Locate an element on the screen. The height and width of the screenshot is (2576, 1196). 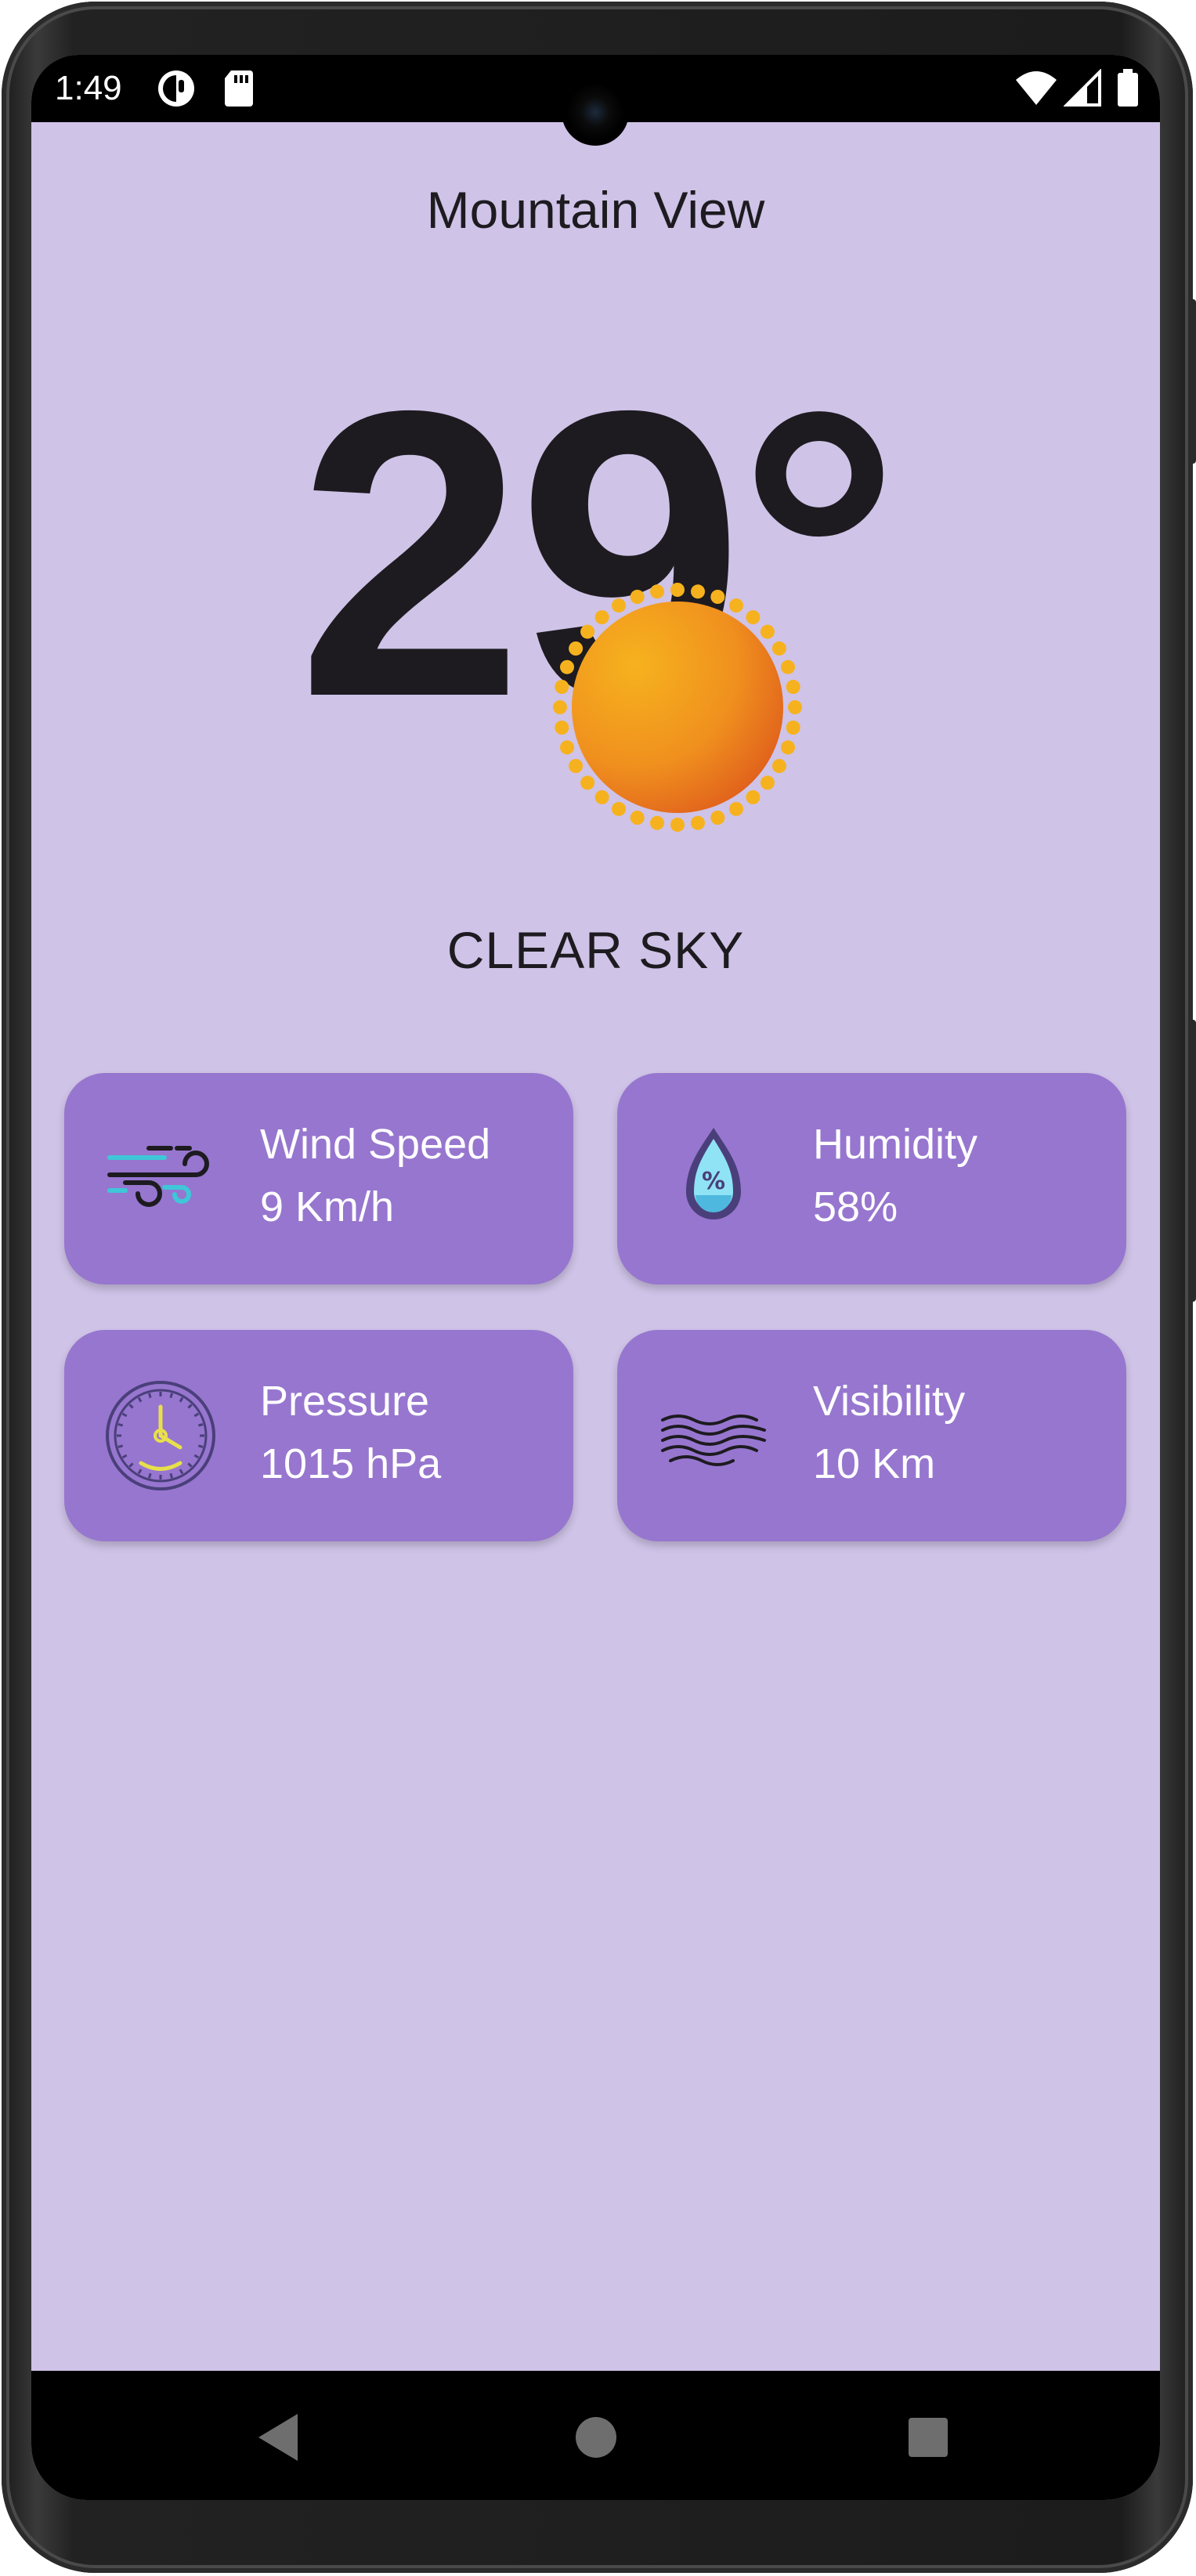
visibility-label: Visibility is located at coordinates (889, 1401).